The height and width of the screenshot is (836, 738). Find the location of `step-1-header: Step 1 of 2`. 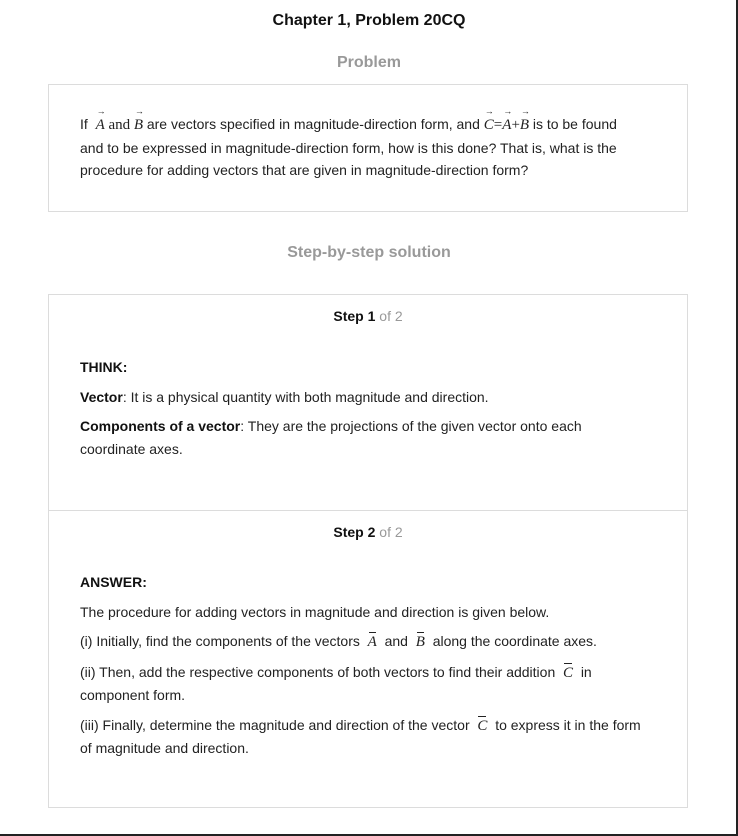

step-1-header: Step 1 of 2 is located at coordinates (368, 316).